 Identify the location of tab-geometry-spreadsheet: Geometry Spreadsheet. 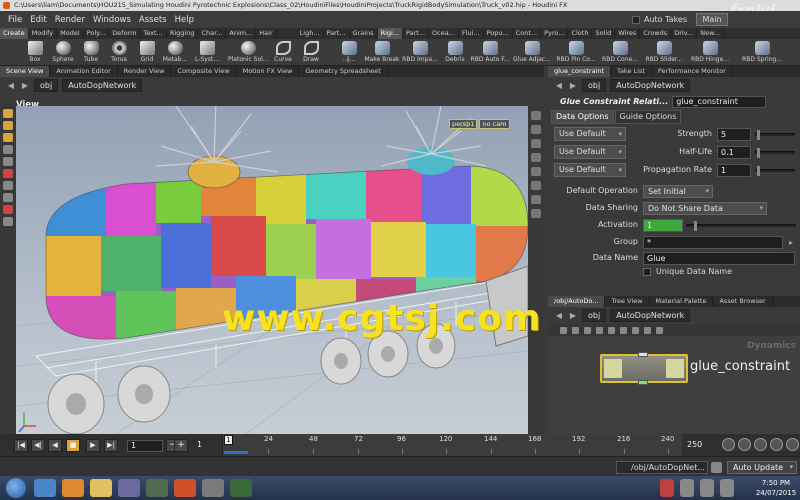
(343, 71).